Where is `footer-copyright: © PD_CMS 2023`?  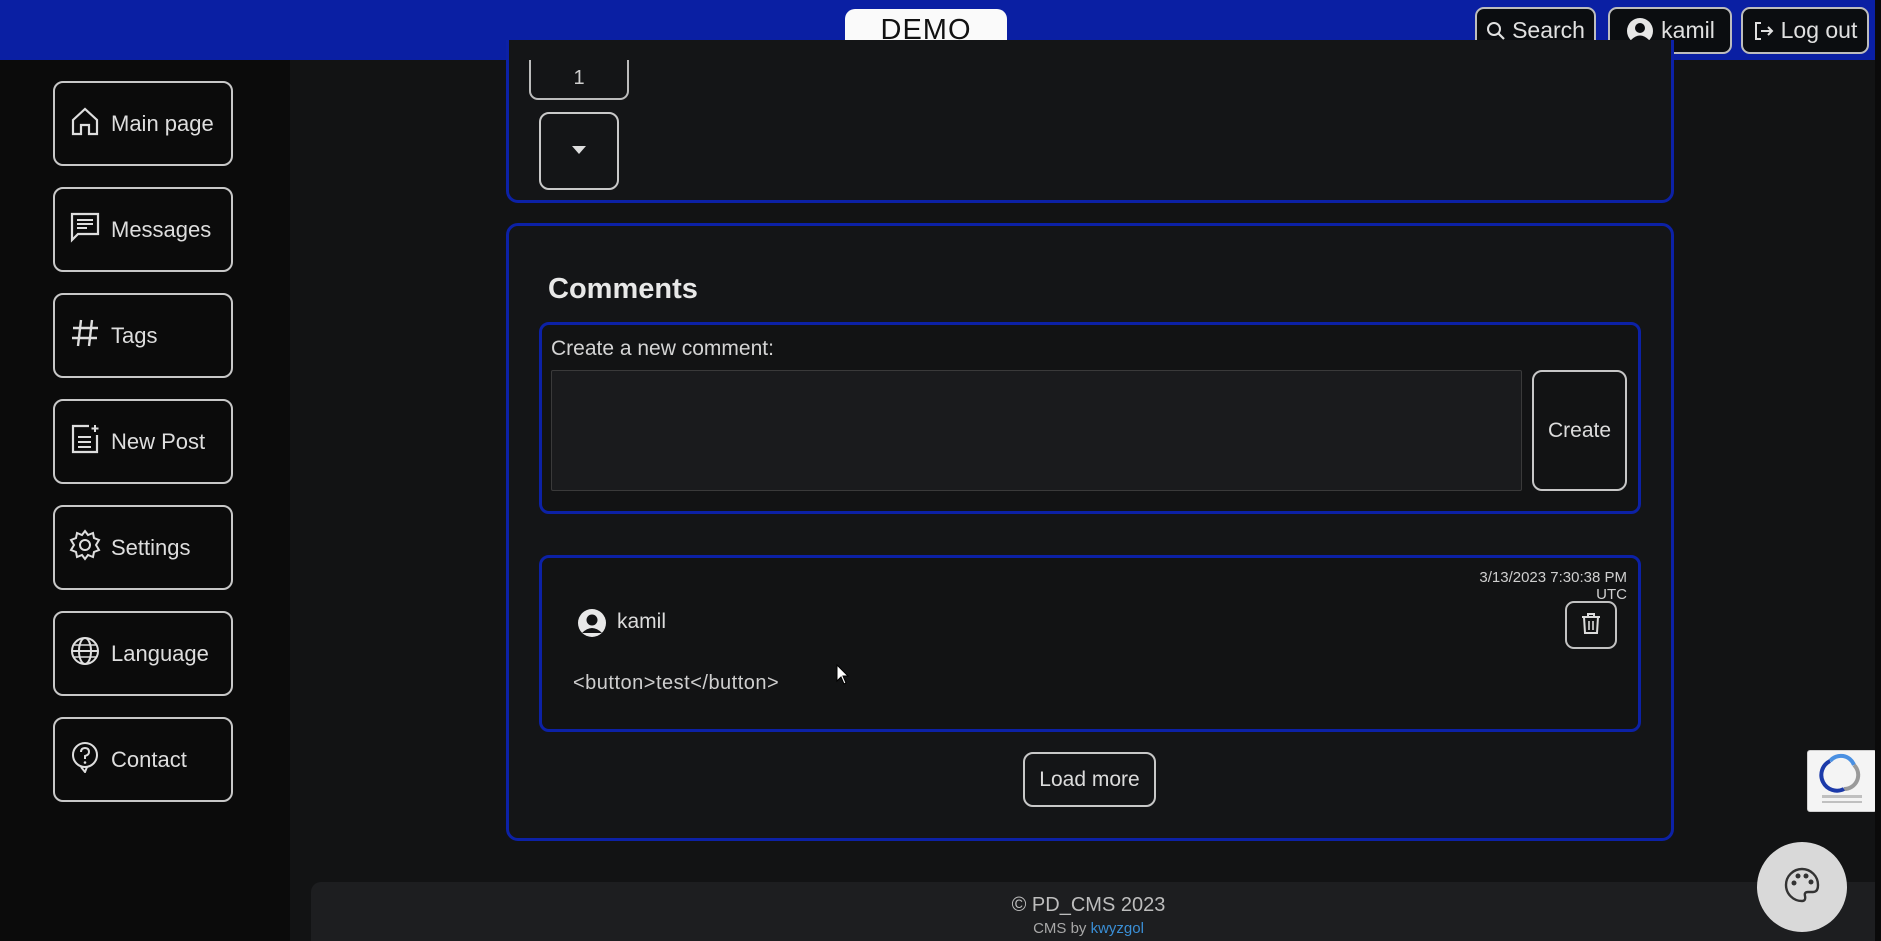 footer-copyright: © PD_CMS 2023 is located at coordinates (1088, 905).